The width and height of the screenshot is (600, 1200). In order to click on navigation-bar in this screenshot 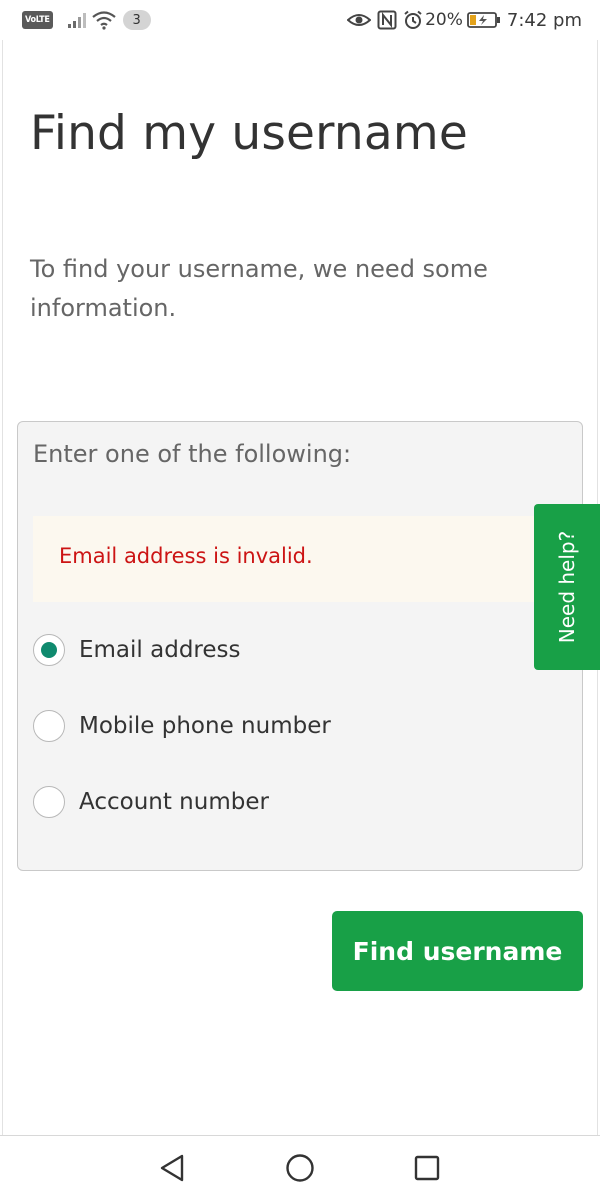, I will do `click(300, 1167)`.